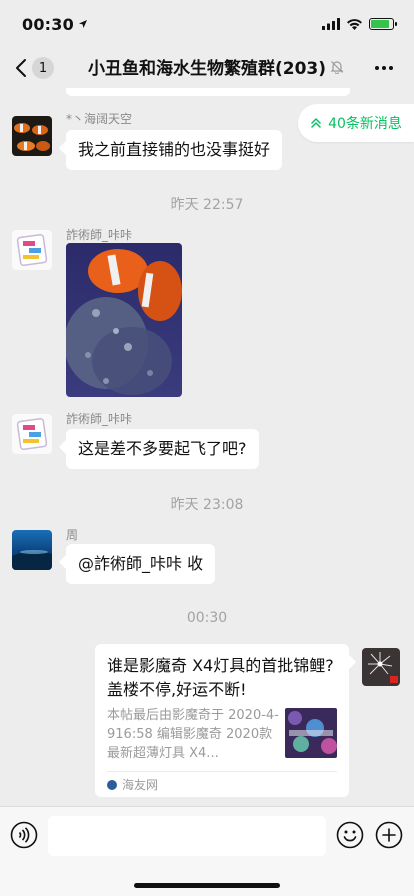 This screenshot has width=414, height=896. Describe the element at coordinates (207, 505) in the screenshot. I see `timestamp: 昨天 23:08` at that location.